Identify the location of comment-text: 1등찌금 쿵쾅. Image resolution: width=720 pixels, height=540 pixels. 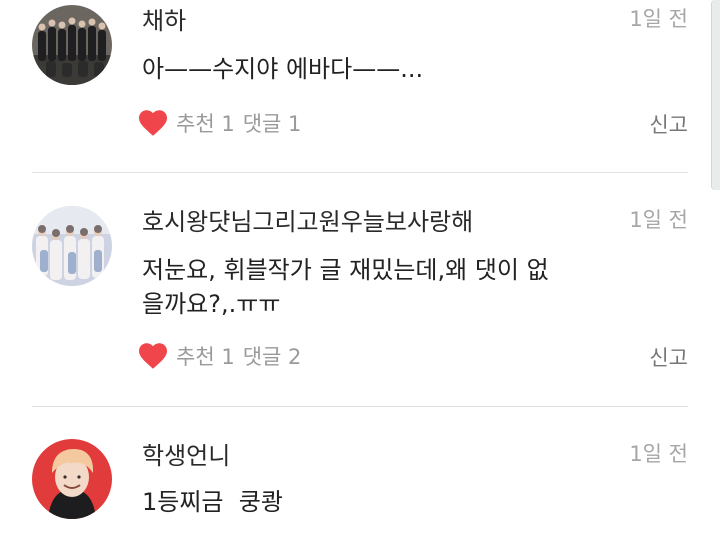
(212, 502).